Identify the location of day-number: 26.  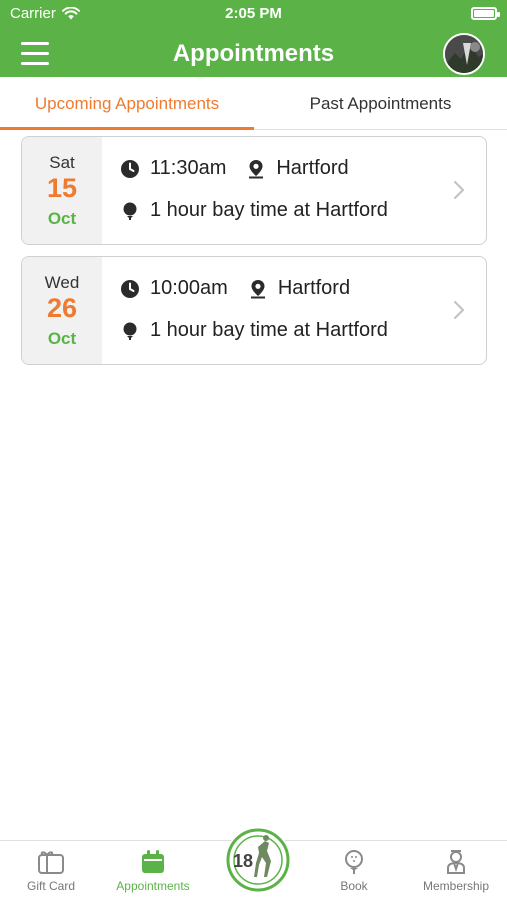
(62, 308).